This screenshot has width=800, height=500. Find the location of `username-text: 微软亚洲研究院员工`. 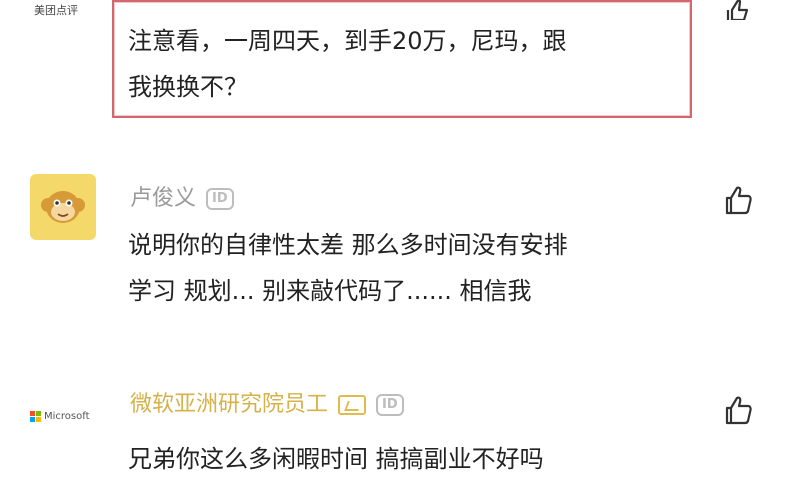

username-text: 微软亚洲研究院员工 is located at coordinates (229, 404).